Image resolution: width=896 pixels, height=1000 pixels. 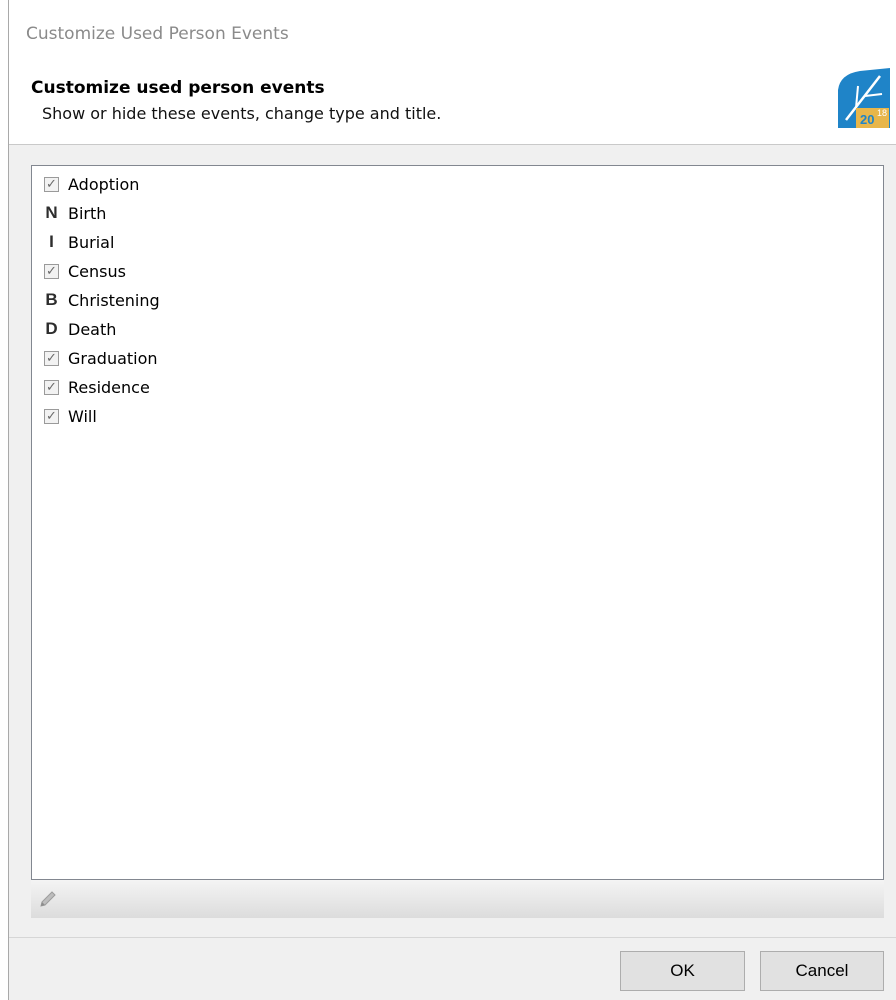 What do you see at coordinates (104, 184) in the screenshot?
I see `event-label: Adoption` at bounding box center [104, 184].